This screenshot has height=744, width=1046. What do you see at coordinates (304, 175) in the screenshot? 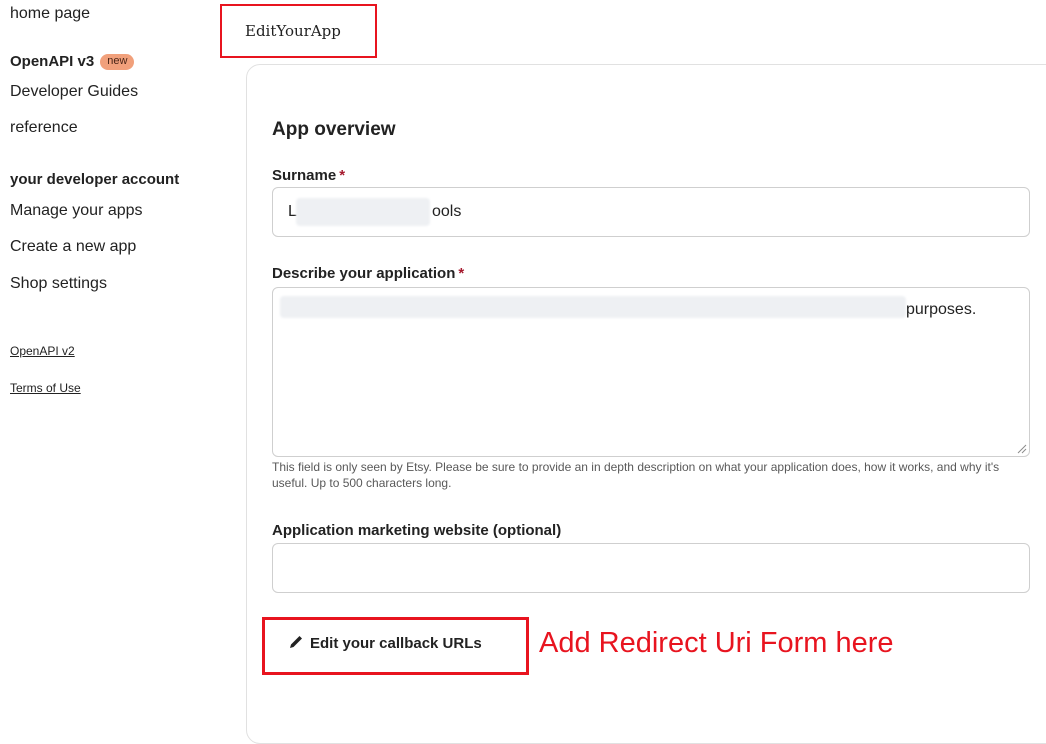
I see `surname-label-text: Surname` at bounding box center [304, 175].